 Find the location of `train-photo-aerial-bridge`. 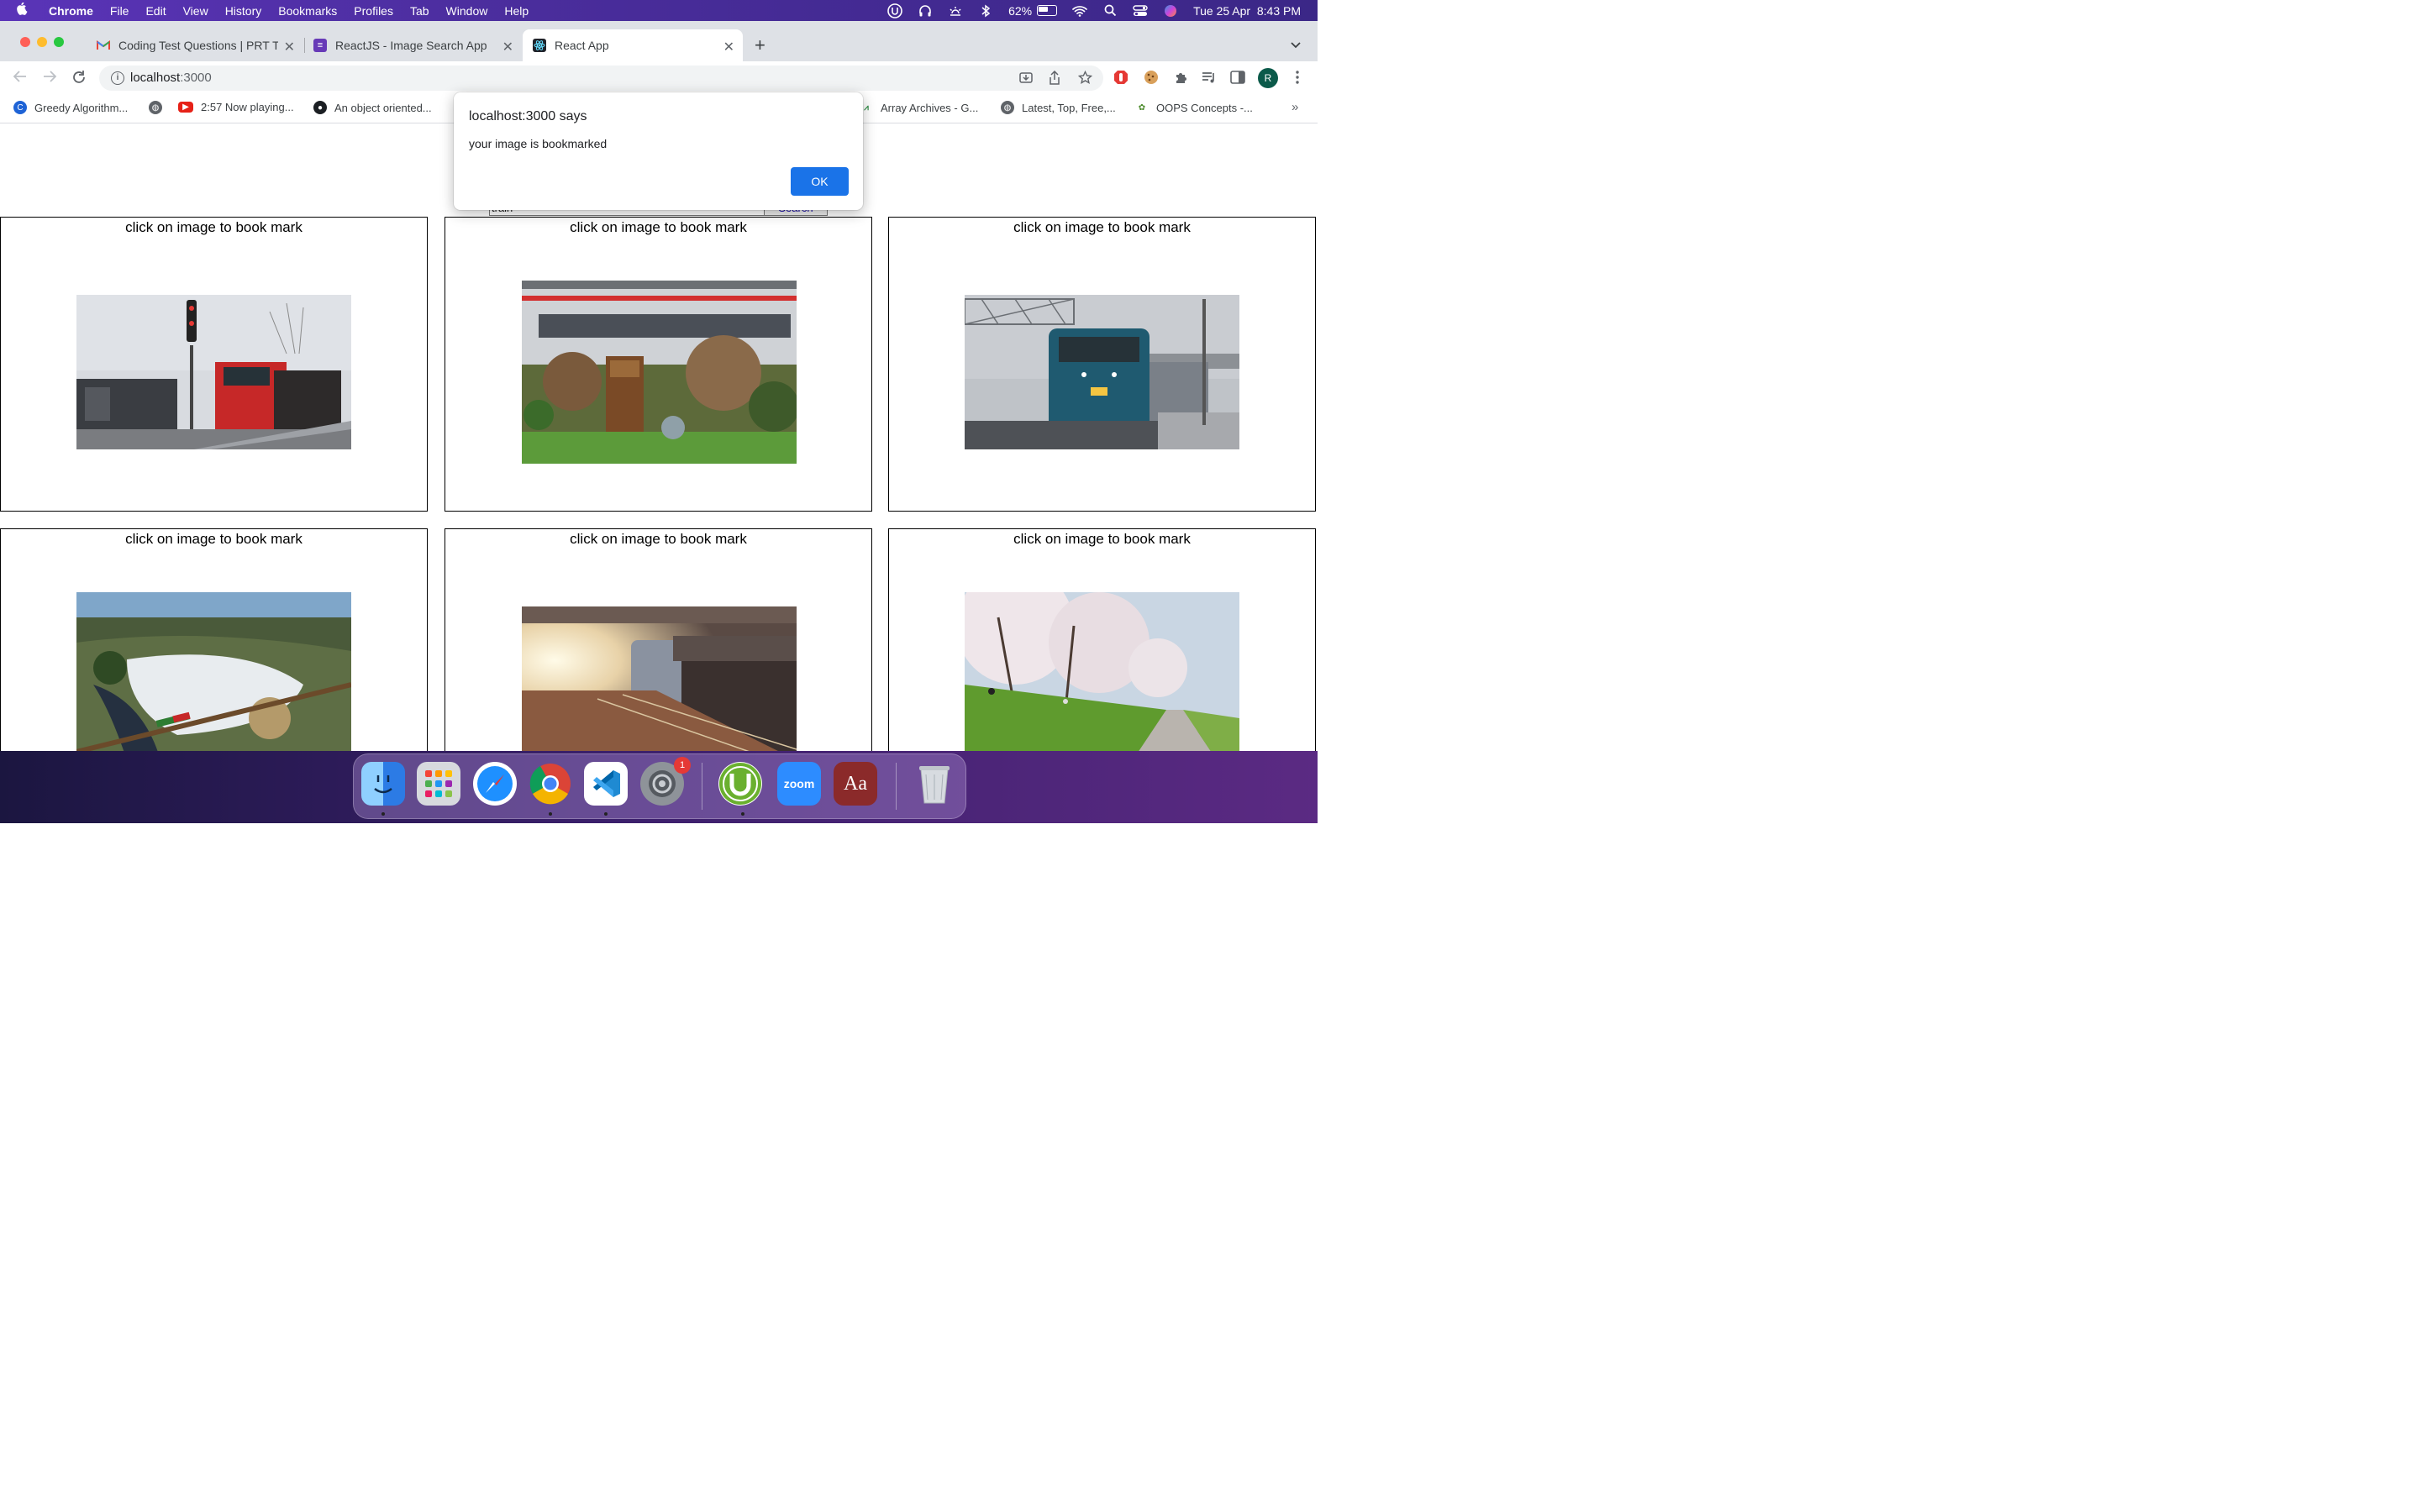

train-photo-aerial-bridge is located at coordinates (214, 671).